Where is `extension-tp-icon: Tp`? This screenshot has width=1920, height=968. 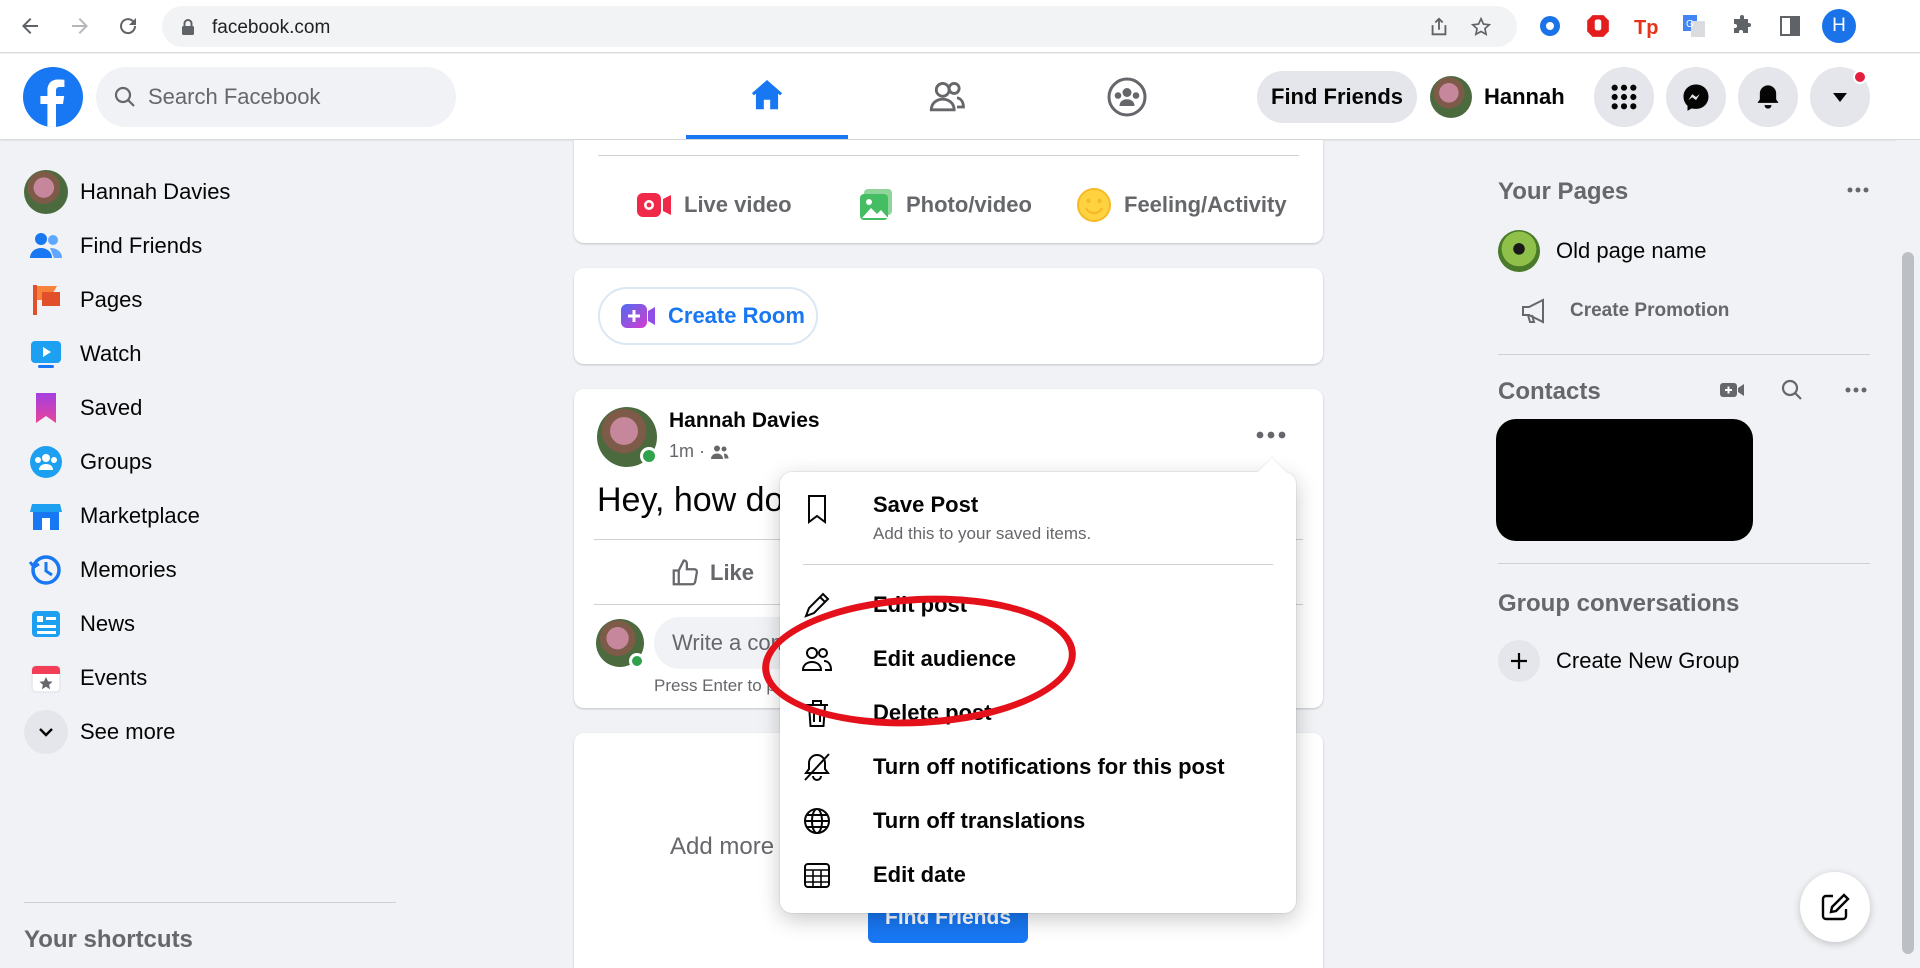 extension-tp-icon: Tp is located at coordinates (1646, 26).